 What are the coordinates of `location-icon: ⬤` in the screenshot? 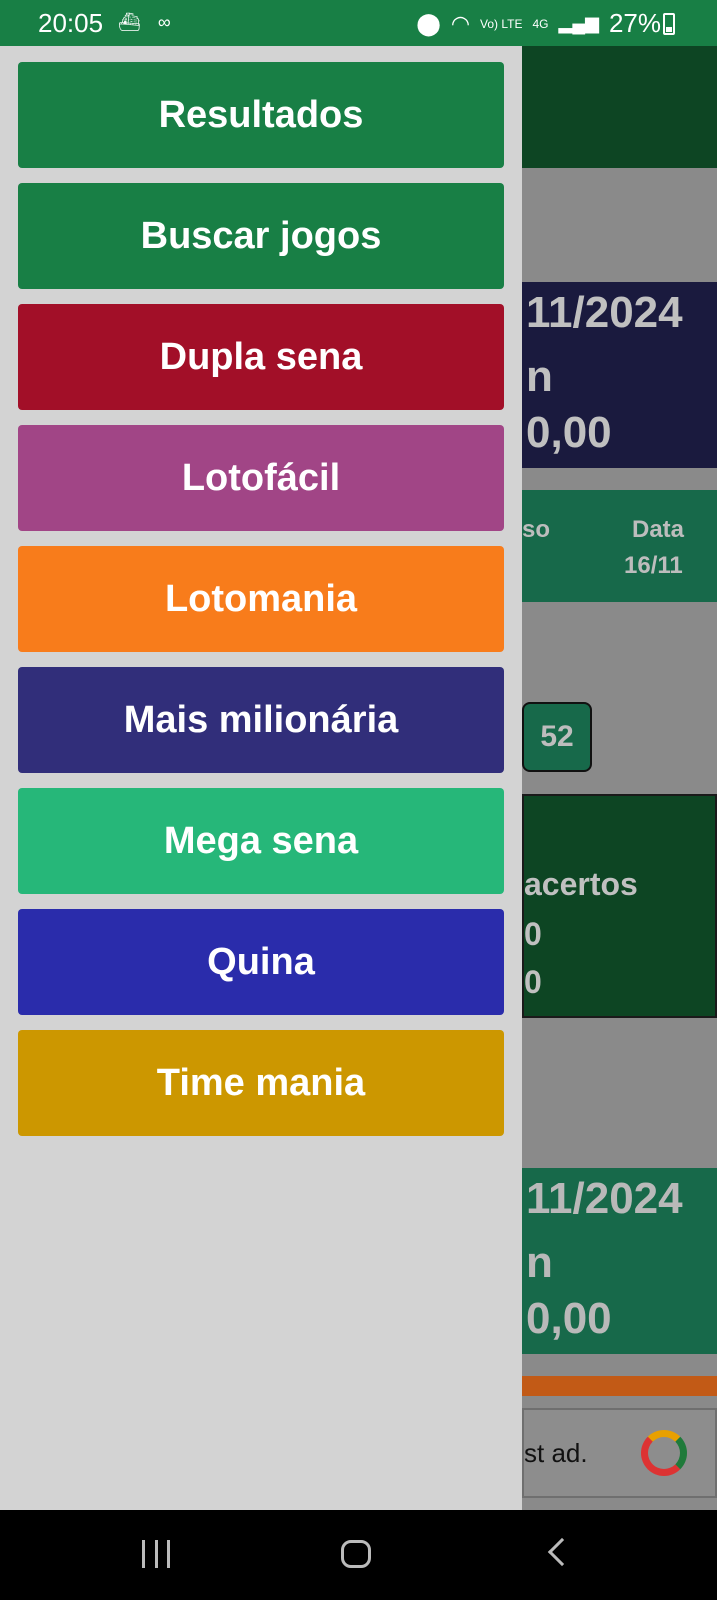 It's located at (428, 23).